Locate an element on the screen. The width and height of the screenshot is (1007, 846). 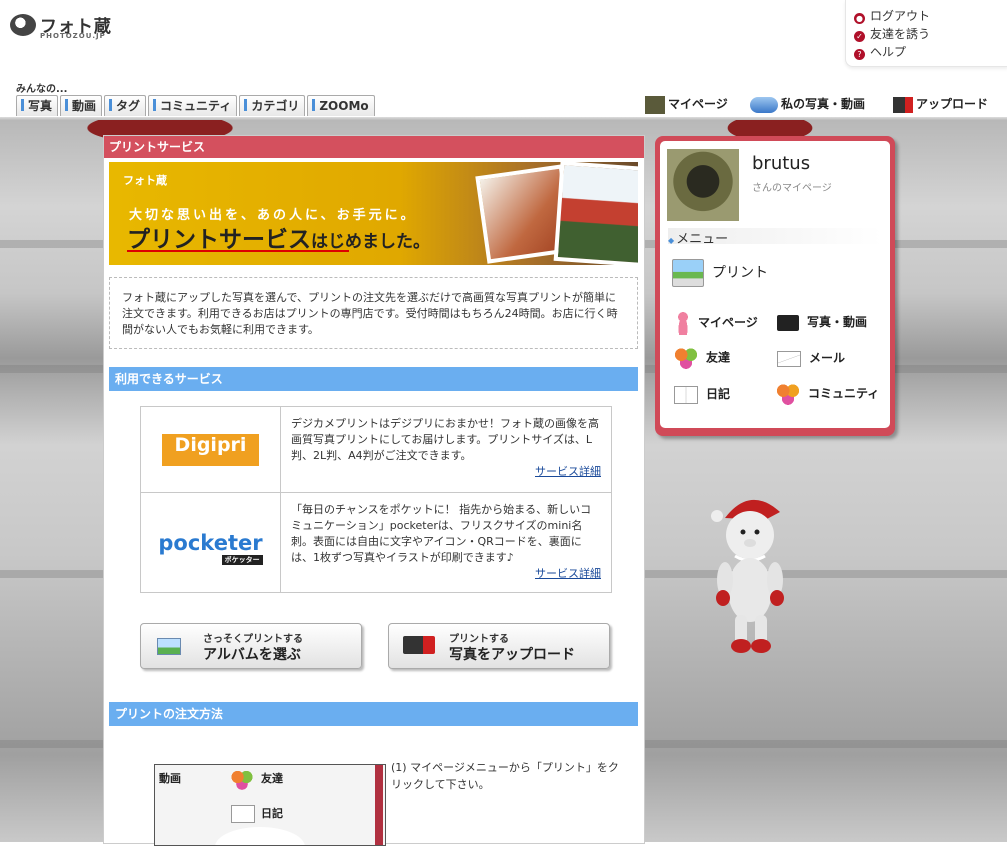
invite-friends-link: ✓ 友達を誘う is located at coordinates (892, 33).